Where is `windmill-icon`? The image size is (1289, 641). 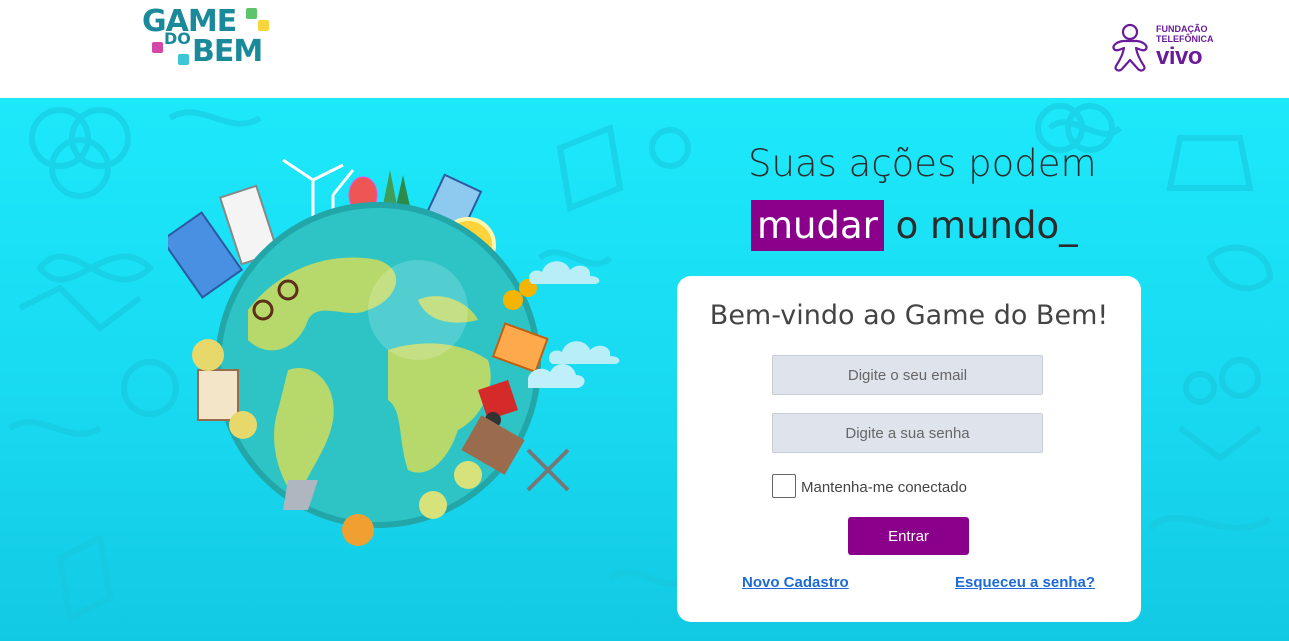 windmill-icon is located at coordinates (548, 470).